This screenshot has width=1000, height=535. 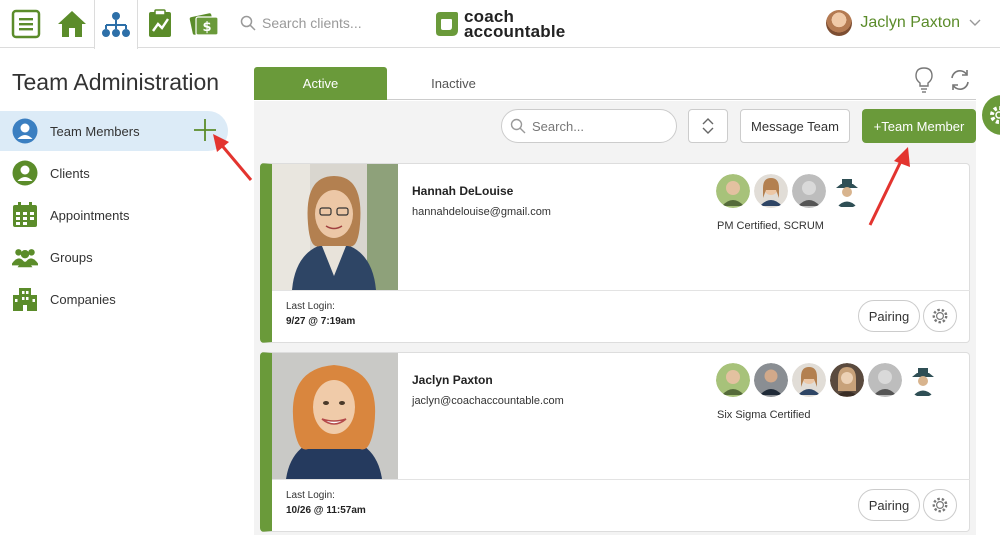 I want to click on user-menu: Jaclyn Paxton, so click(x=904, y=23).